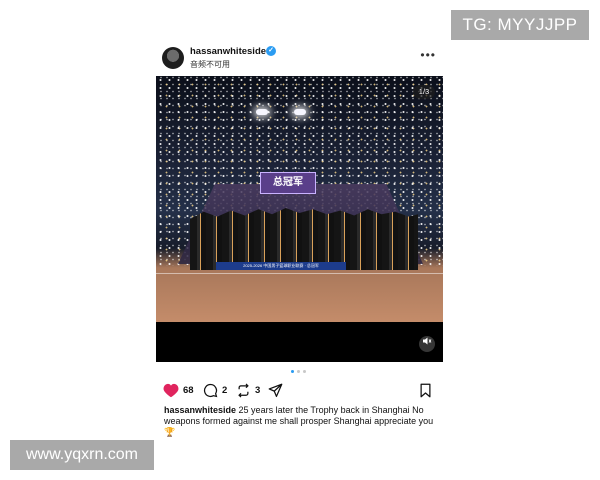 This screenshot has height=480, width=600. Describe the element at coordinates (424, 92) in the screenshot. I see `media-counter: 1/3` at that location.